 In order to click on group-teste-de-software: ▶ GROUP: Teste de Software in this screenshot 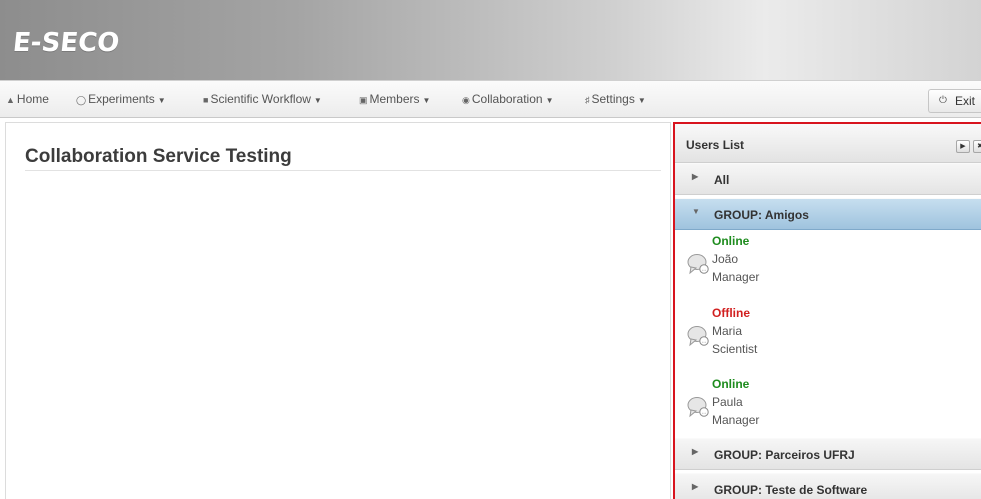, I will do `click(828, 486)`.